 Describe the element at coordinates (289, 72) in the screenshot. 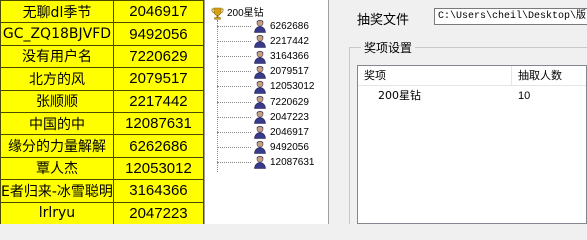

I see `tree-child-label: 2079517` at that location.